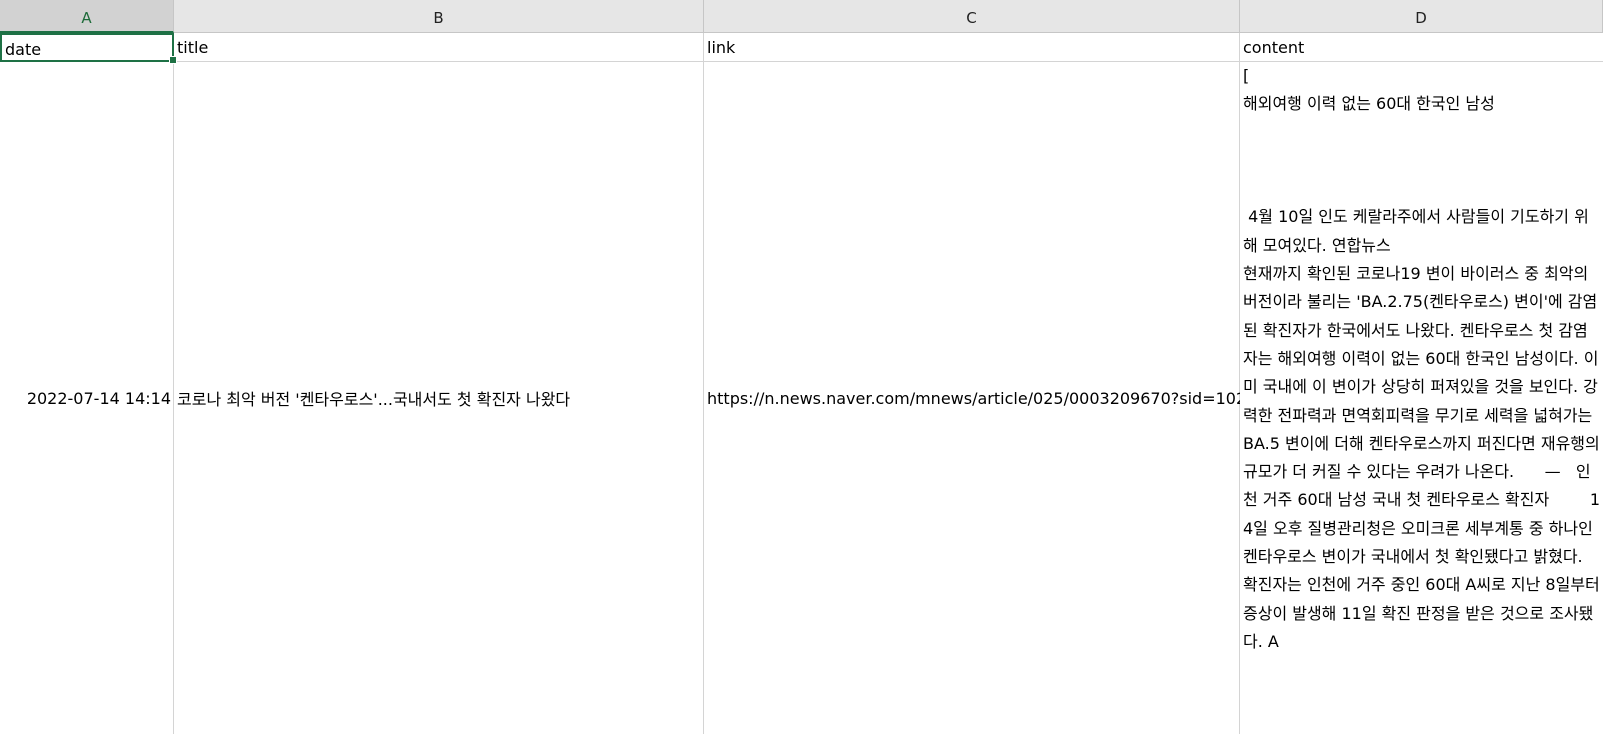 The image size is (1603, 734). What do you see at coordinates (972, 16) in the screenshot?
I see `column-header-c: C` at bounding box center [972, 16].